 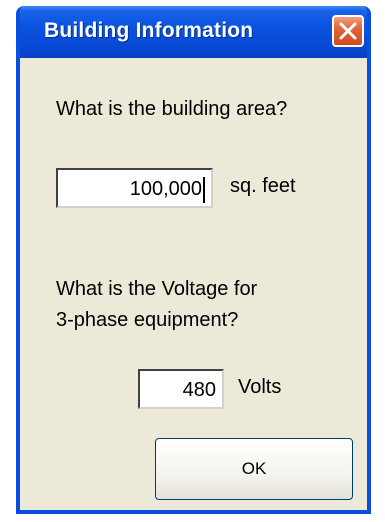 I want to click on close-button, so click(x=348, y=31).